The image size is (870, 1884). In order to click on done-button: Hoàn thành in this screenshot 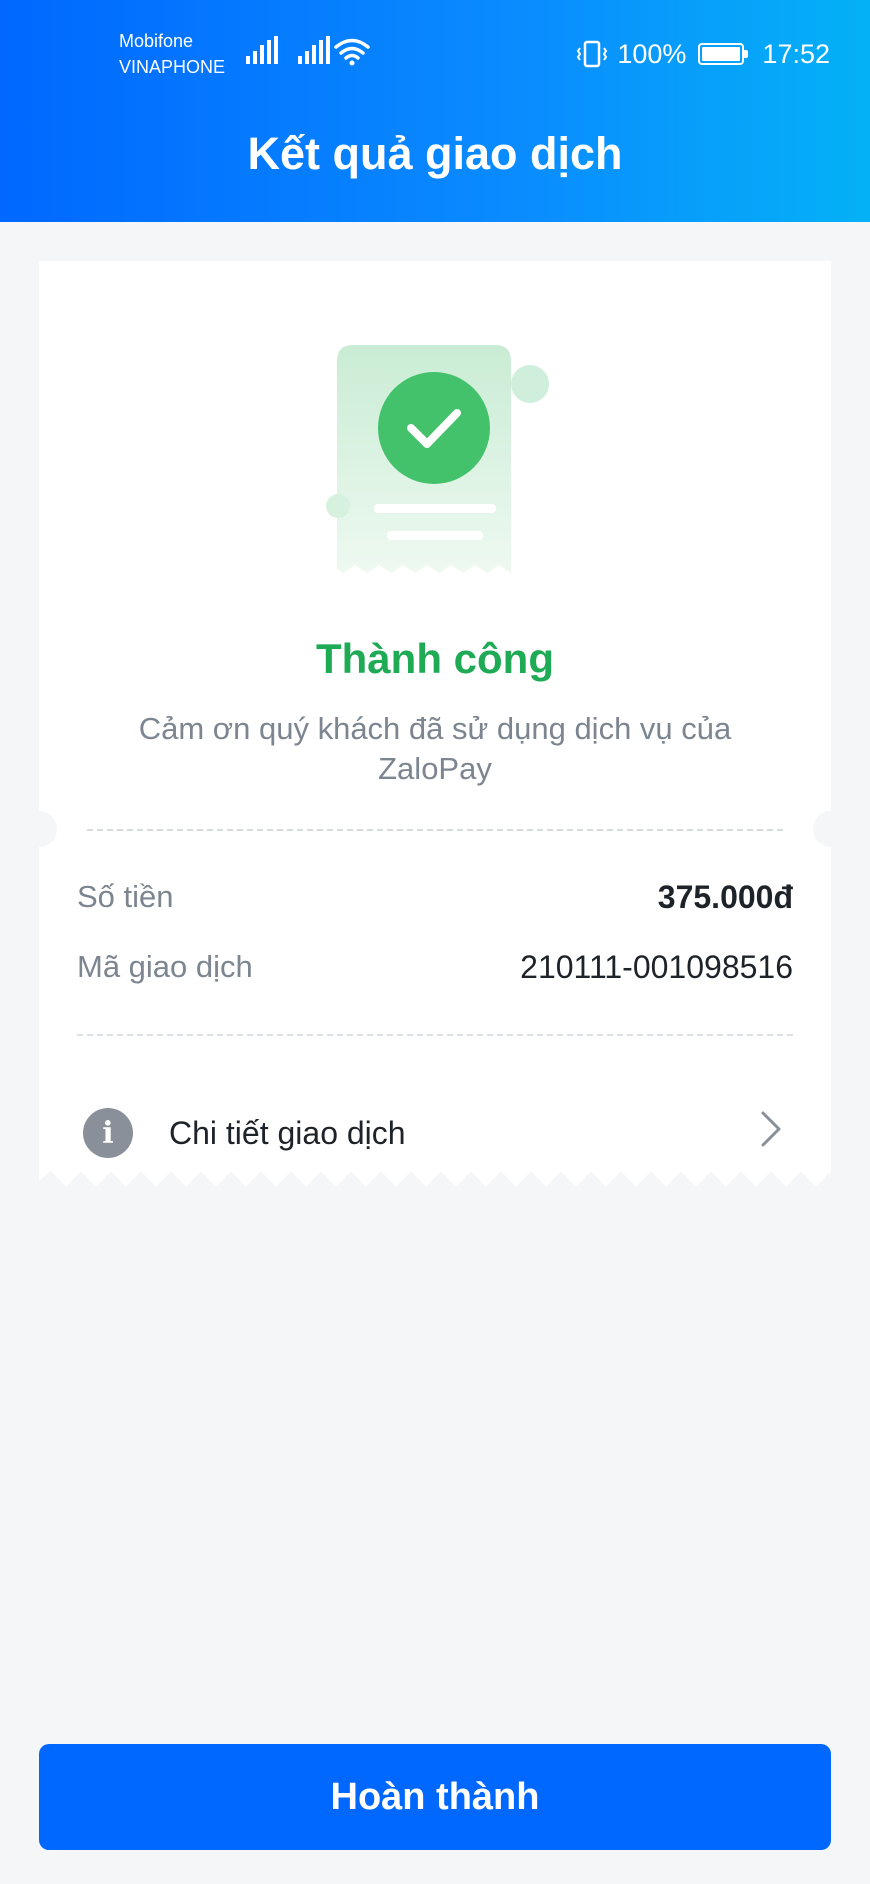, I will do `click(435, 1797)`.